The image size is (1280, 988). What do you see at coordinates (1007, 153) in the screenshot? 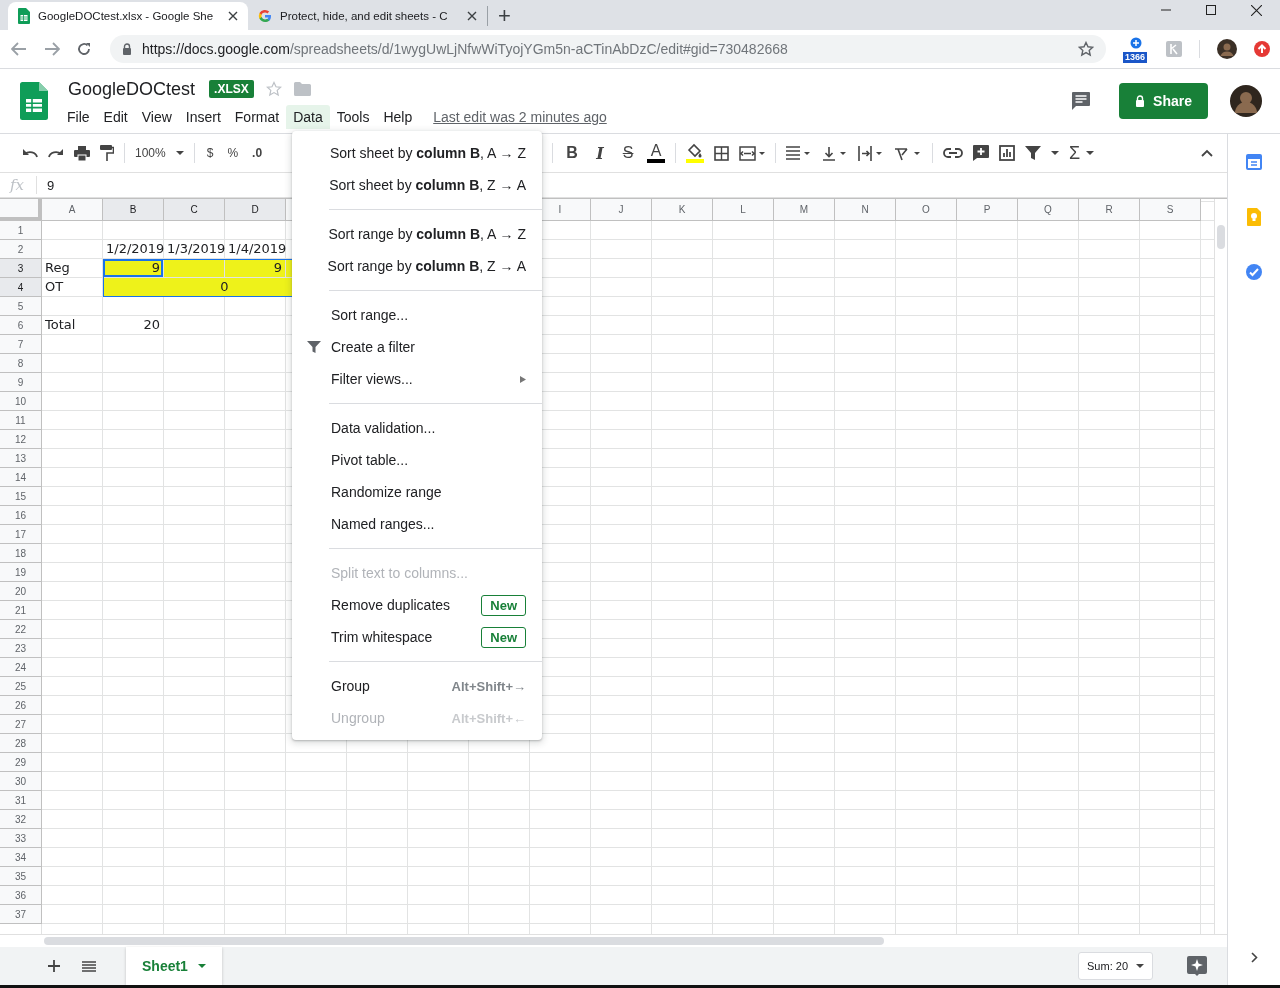
I see `chart-icon` at bounding box center [1007, 153].